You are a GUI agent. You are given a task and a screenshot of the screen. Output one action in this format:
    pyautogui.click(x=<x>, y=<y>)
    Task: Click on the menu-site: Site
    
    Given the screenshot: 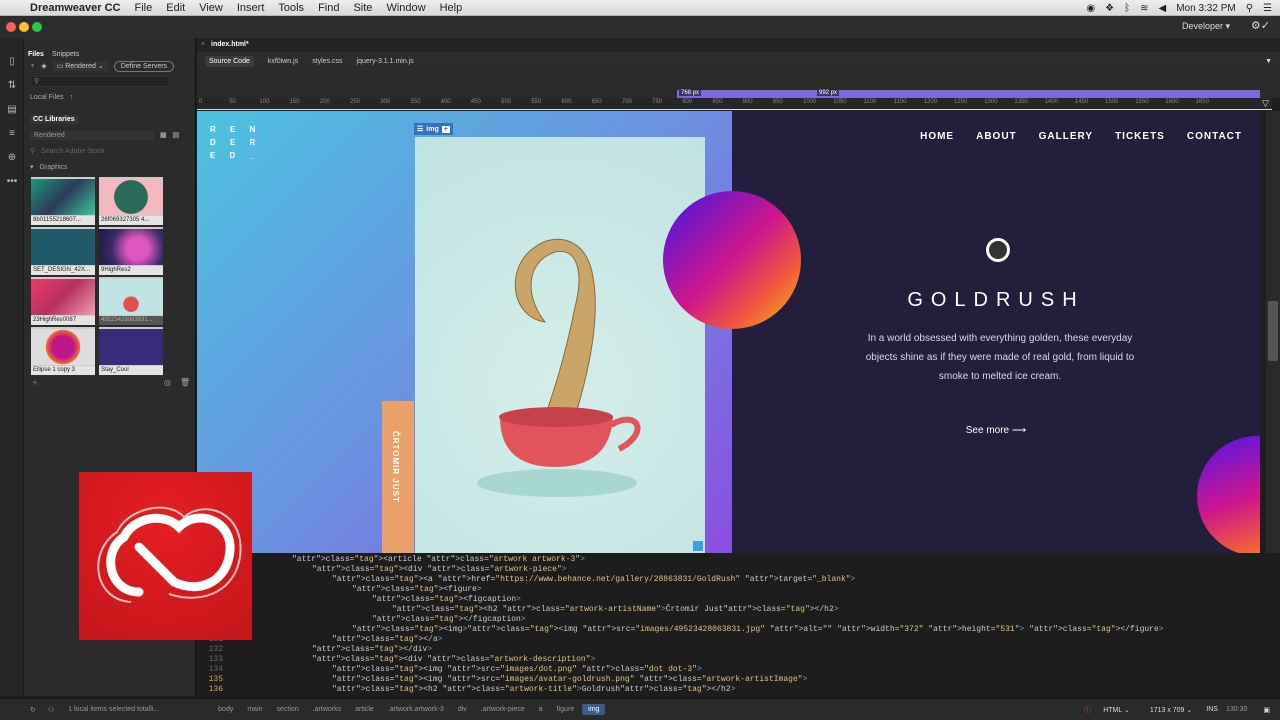 What is the action you would take?
    pyautogui.click(x=362, y=8)
    